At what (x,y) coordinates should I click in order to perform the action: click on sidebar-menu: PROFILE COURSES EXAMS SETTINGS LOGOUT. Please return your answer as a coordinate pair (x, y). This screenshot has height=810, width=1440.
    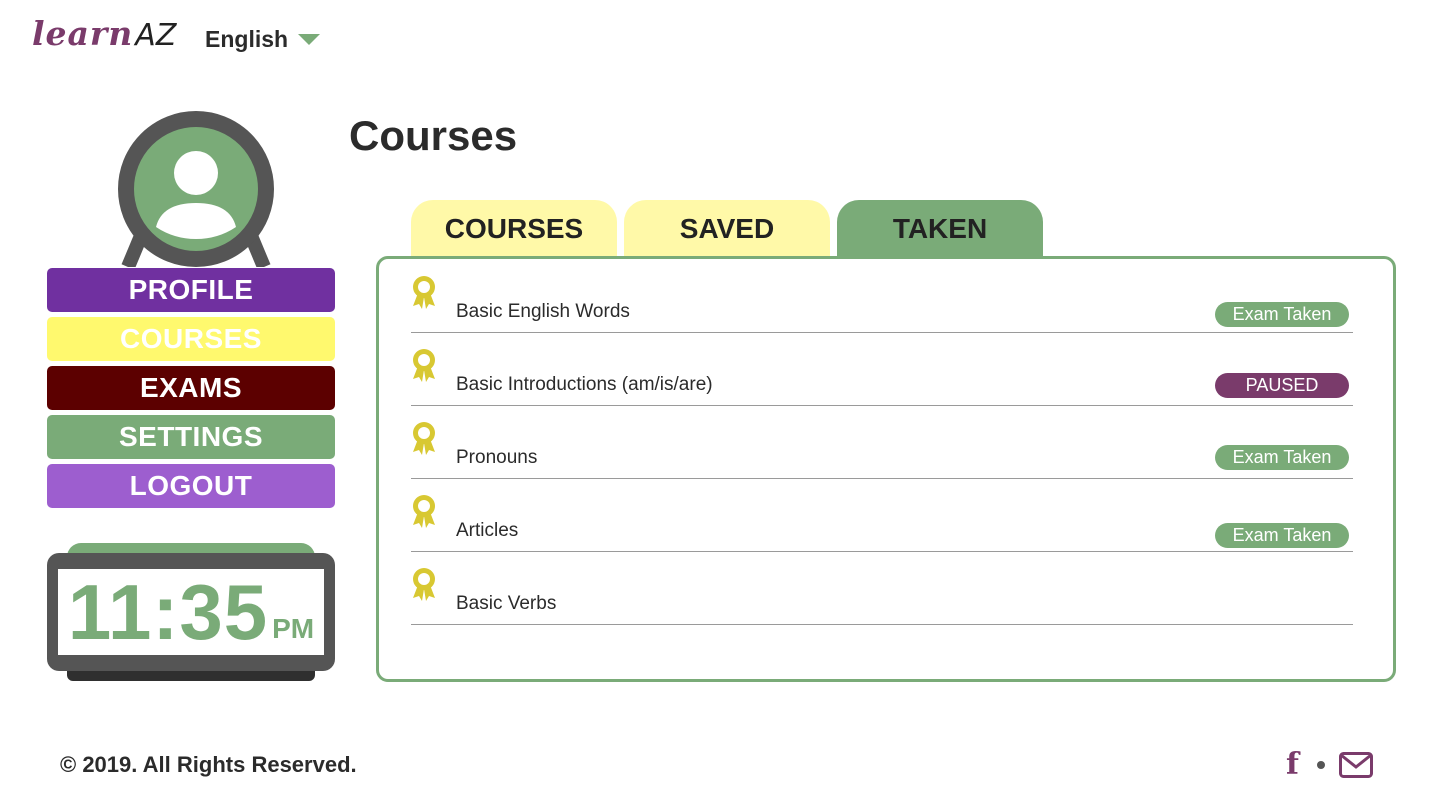
    Looking at the image, I should click on (191, 390).